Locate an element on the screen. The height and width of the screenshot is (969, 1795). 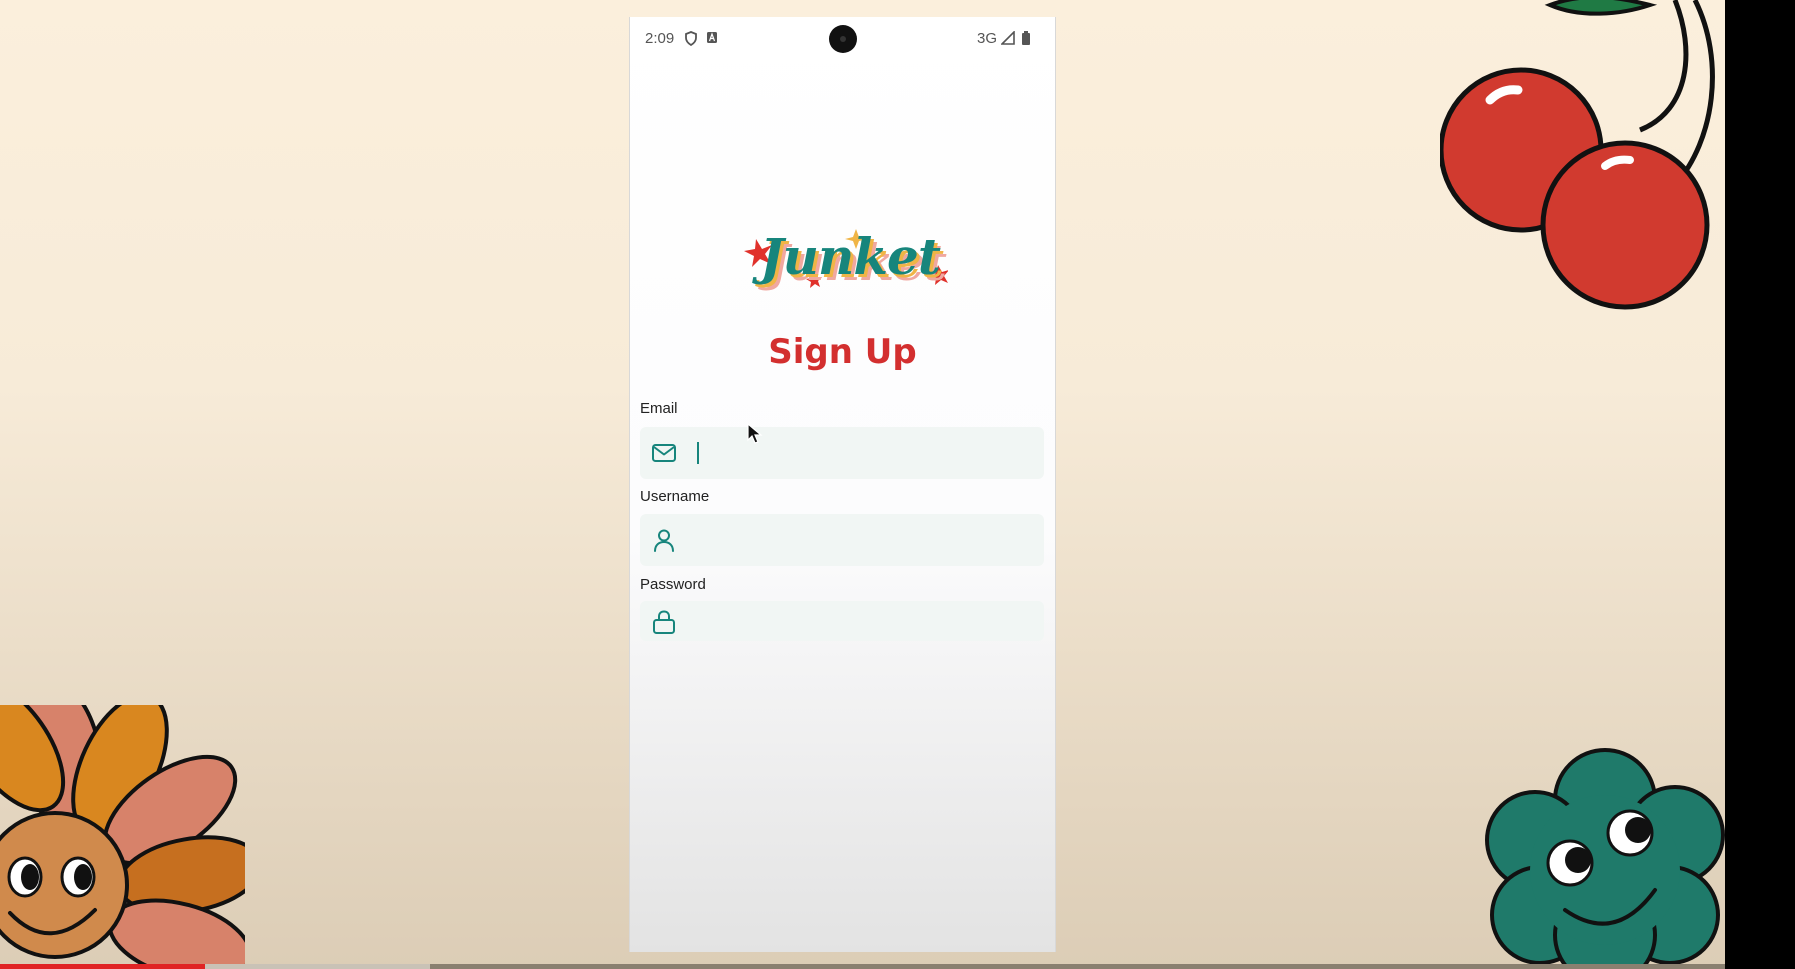
email-input is located at coordinates (860, 454).